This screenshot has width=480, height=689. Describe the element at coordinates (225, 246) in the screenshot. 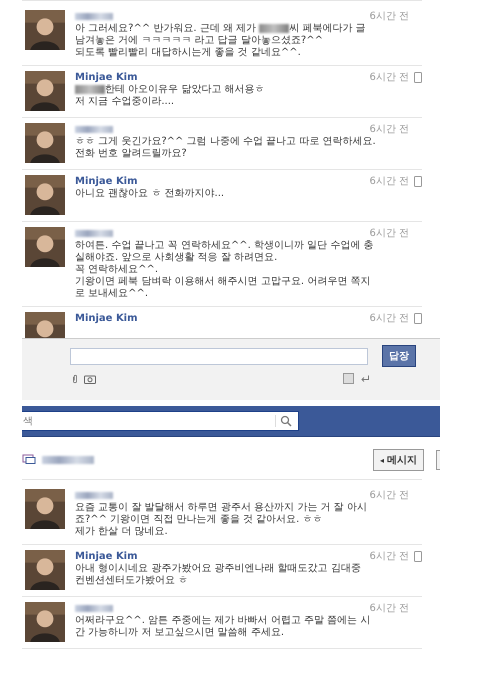

I see `message-text: 하여튼. 수업 끝나고 꼭 연락하세요^^. 학생이니까 일단 수업에 충` at that location.